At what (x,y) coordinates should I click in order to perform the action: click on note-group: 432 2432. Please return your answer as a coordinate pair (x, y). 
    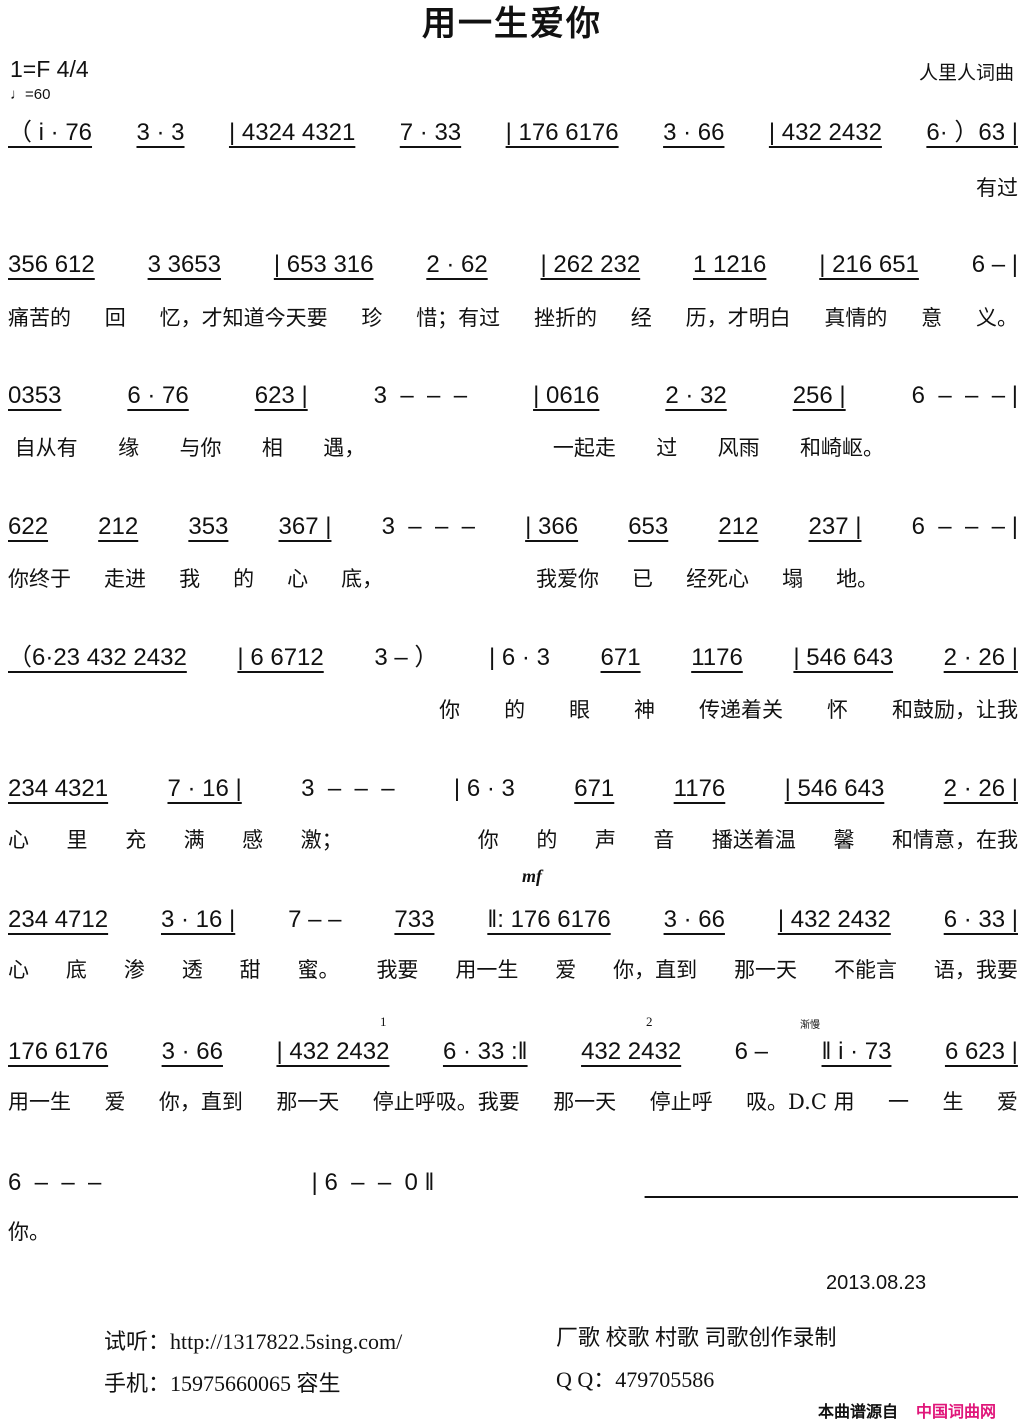
    Looking at the image, I should click on (631, 1051).